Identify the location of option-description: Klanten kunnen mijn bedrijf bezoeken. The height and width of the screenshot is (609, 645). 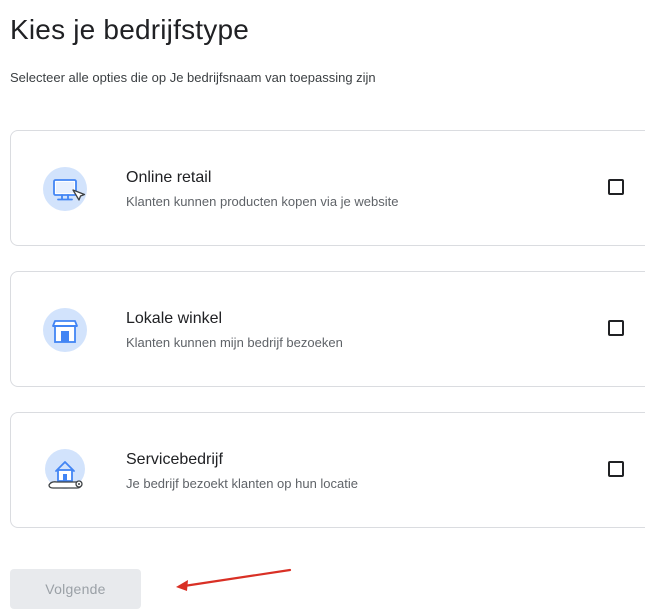
(234, 342).